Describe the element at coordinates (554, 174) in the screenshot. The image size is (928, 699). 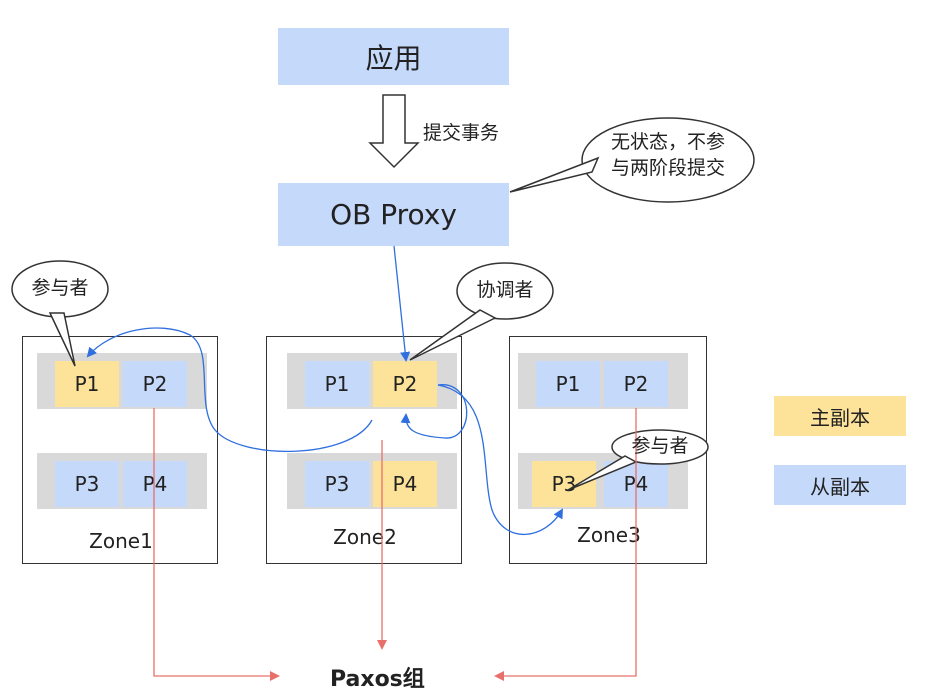
I see `proxy-note-tail` at that location.